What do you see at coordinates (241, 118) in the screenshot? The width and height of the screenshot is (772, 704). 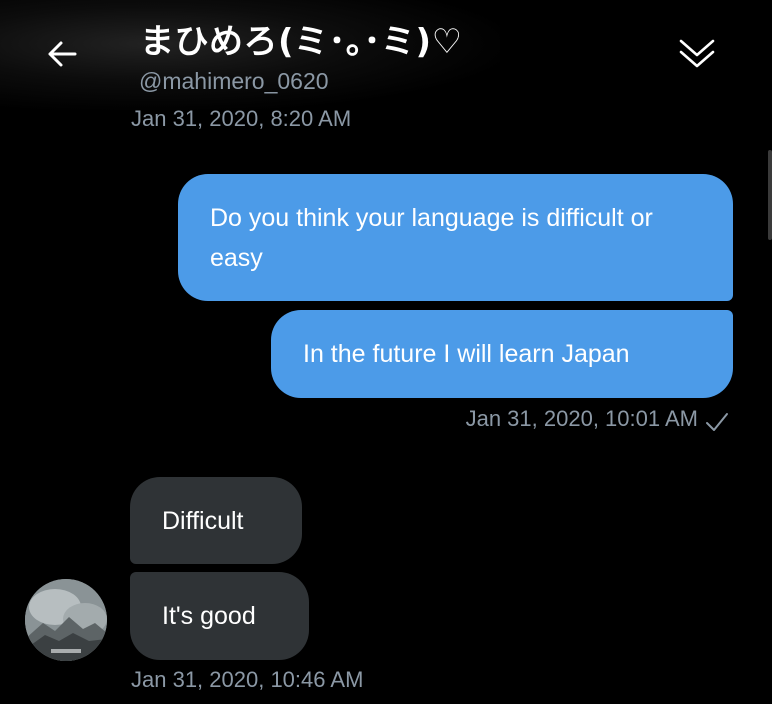 I see `message-timestamp: Jan 31, 2020, 8:20 AM` at bounding box center [241, 118].